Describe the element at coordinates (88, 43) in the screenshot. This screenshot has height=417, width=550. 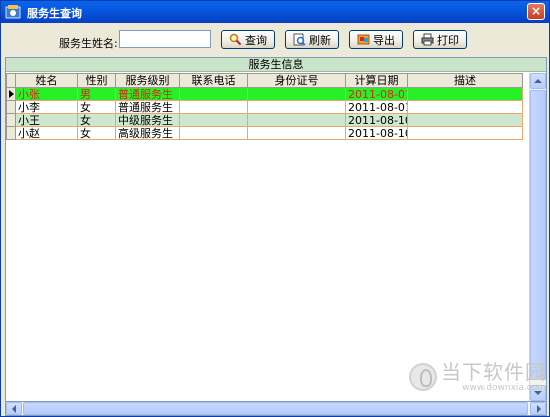
I see `search-label: 服务生姓名:` at that location.